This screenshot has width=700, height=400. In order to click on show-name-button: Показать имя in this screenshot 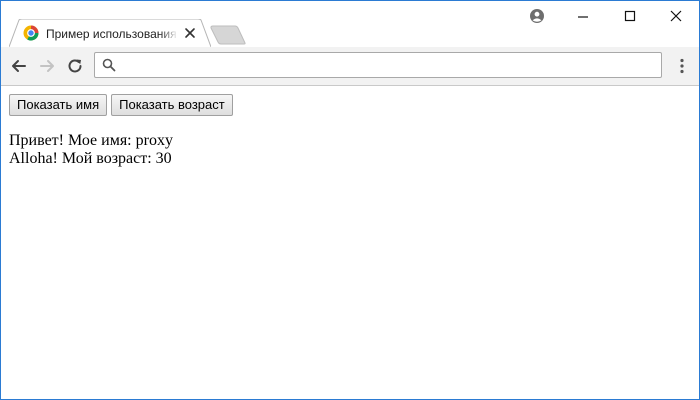, I will do `click(58, 105)`.